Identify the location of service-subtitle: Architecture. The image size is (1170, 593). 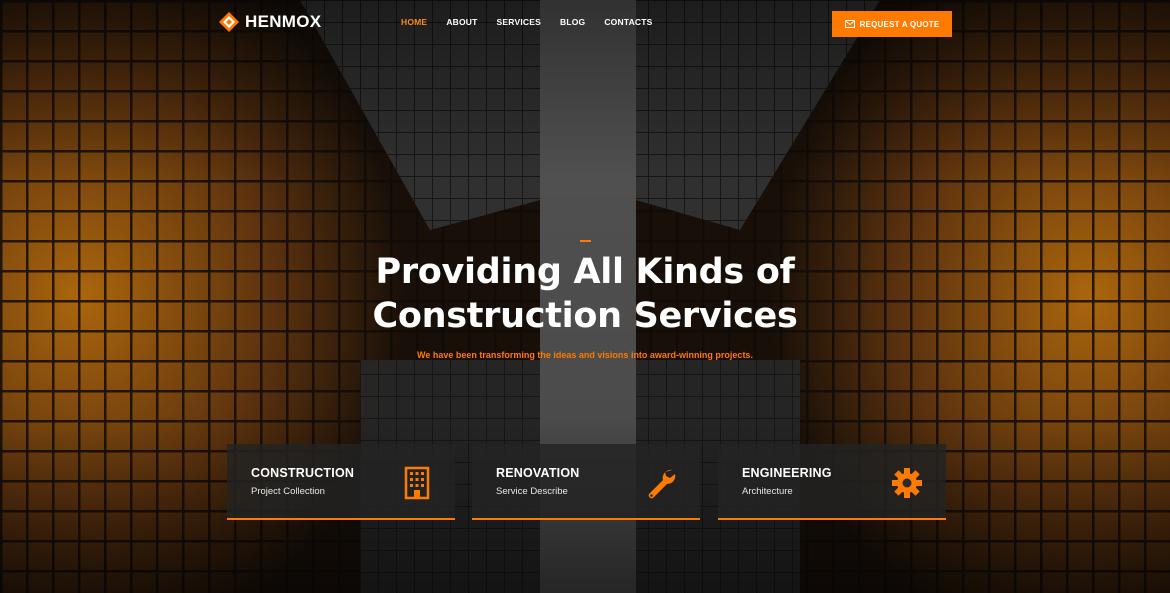
(767, 491).